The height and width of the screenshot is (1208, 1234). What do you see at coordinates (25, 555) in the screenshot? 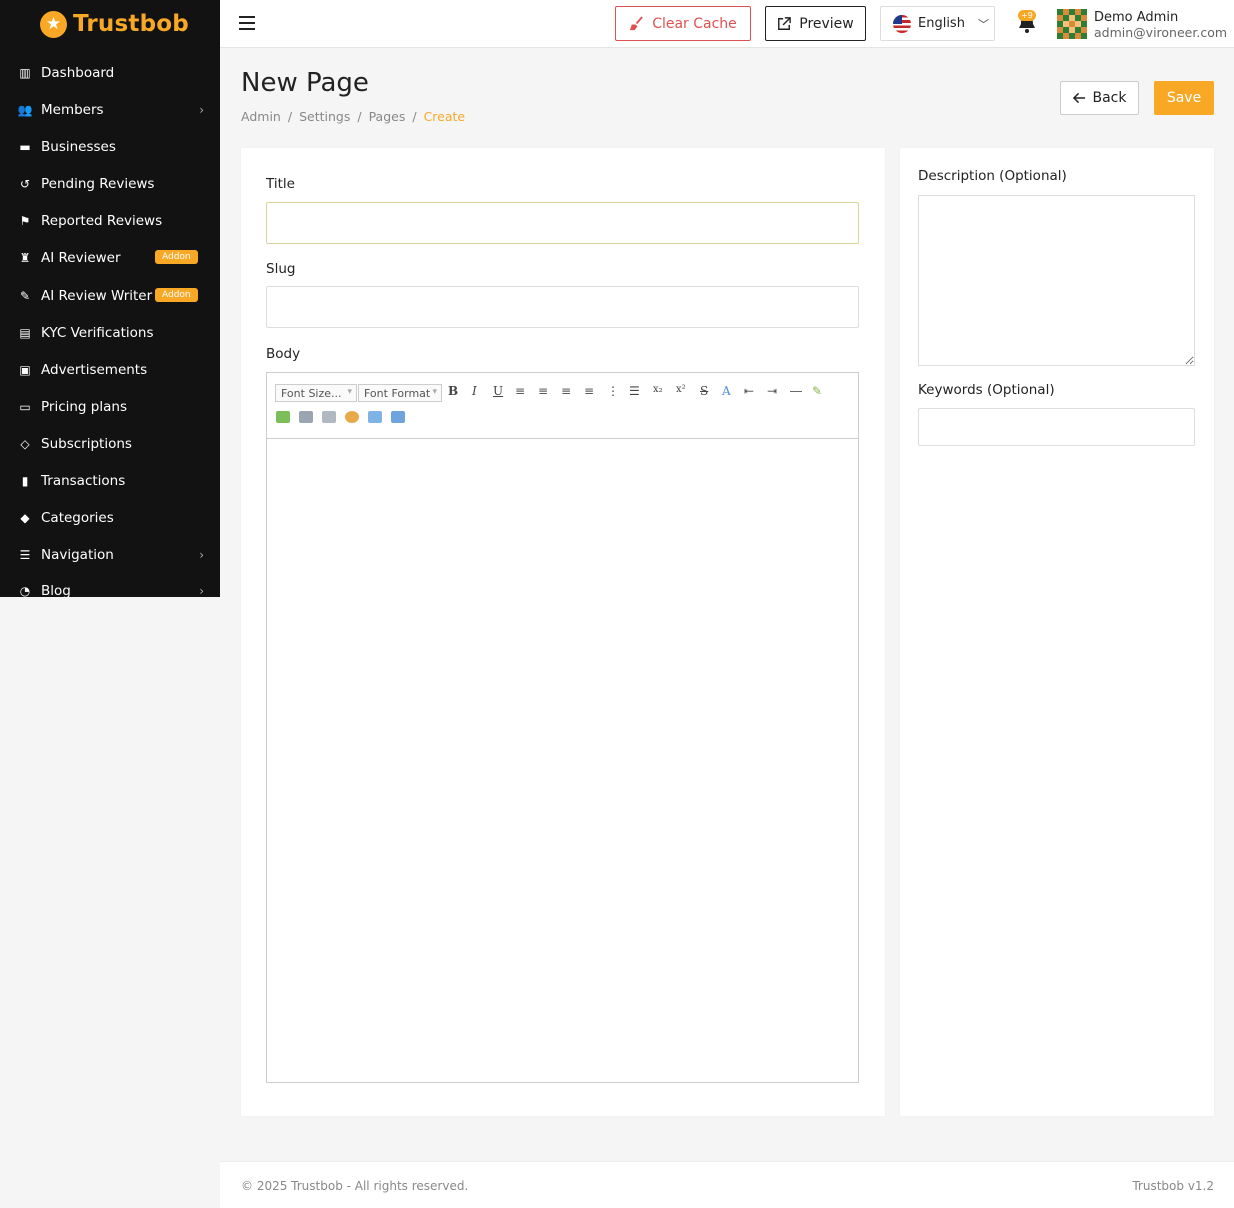
I see `list-icon: ☰` at bounding box center [25, 555].